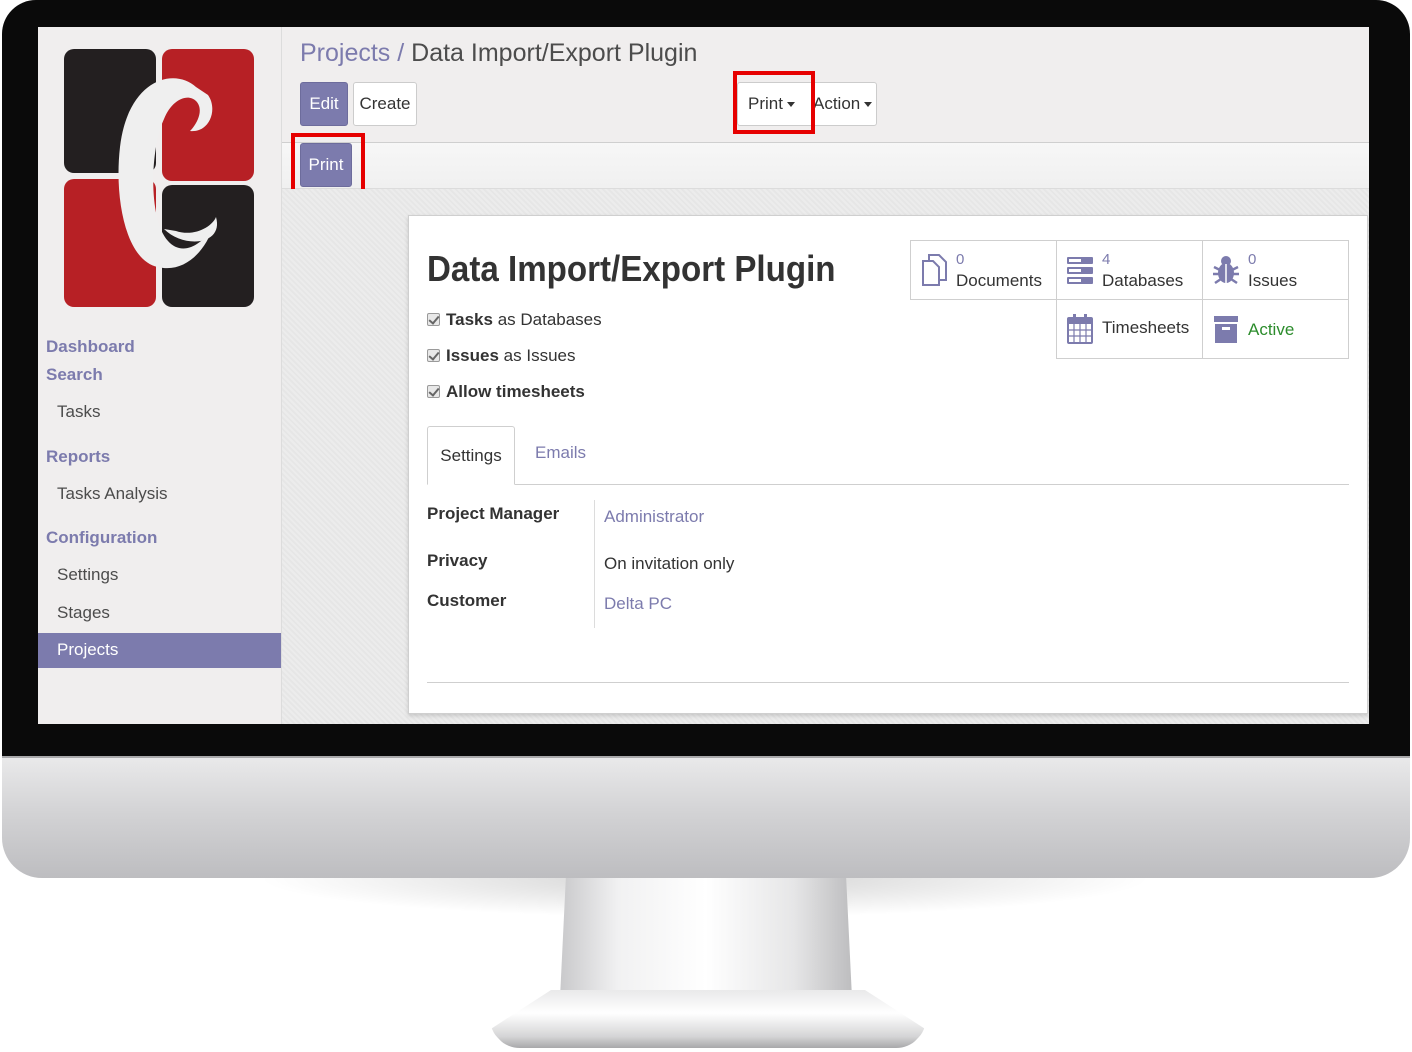 The image size is (1412, 1052). I want to click on active-toggle-button: Active, so click(1275, 329).